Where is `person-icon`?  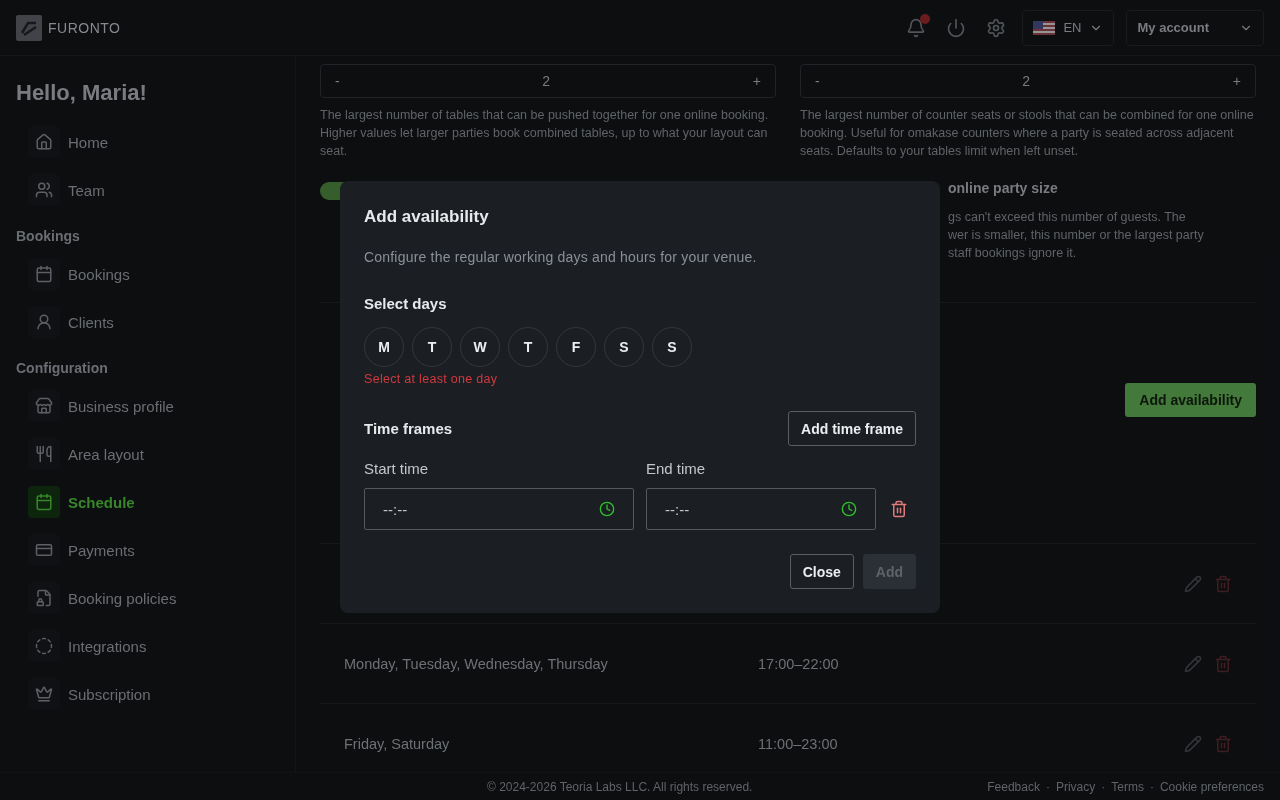
person-icon is located at coordinates (44, 322).